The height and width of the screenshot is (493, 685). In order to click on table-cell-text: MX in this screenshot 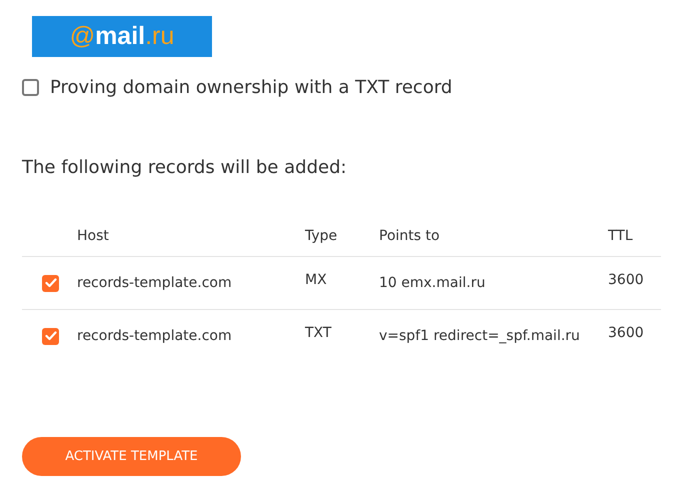, I will do `click(316, 280)`.